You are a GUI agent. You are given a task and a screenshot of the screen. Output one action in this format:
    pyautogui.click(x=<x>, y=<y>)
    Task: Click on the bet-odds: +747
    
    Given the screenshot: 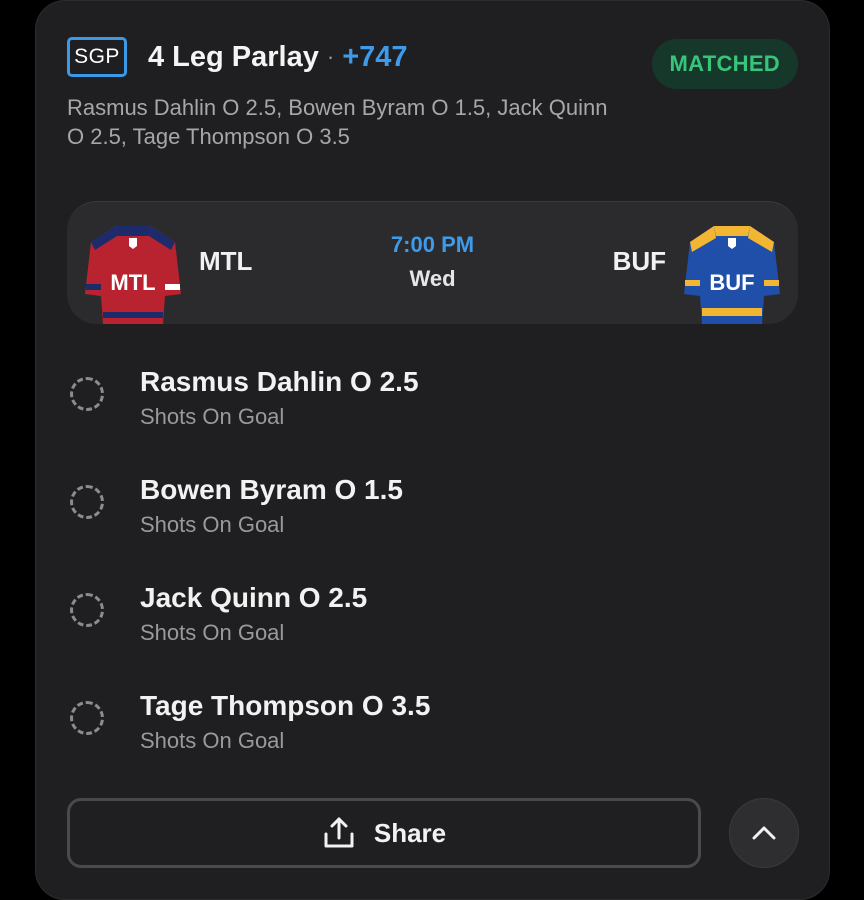 What is the action you would take?
    pyautogui.click(x=375, y=56)
    